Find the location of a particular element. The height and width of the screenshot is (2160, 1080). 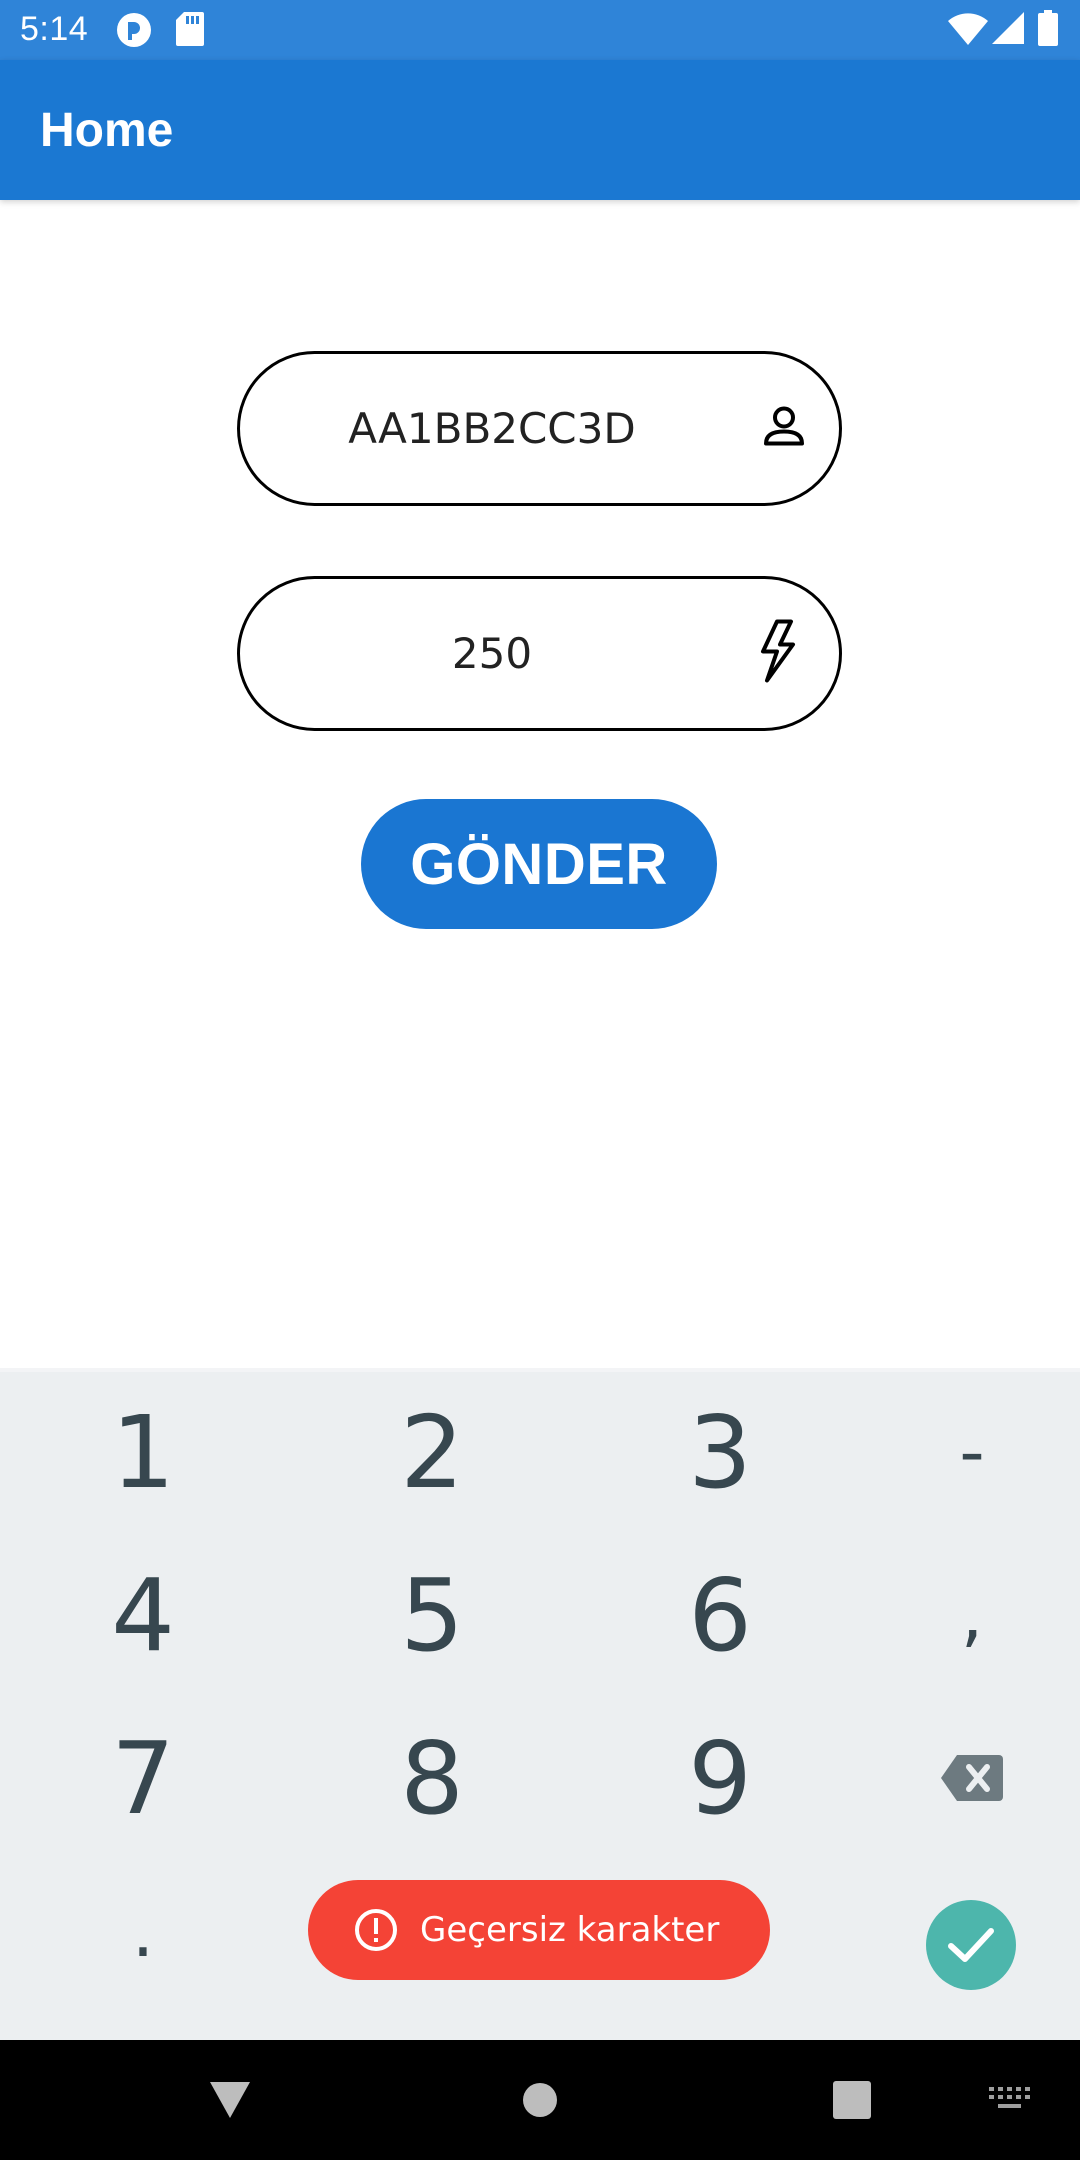

send-button: GÖNDER is located at coordinates (539, 864).